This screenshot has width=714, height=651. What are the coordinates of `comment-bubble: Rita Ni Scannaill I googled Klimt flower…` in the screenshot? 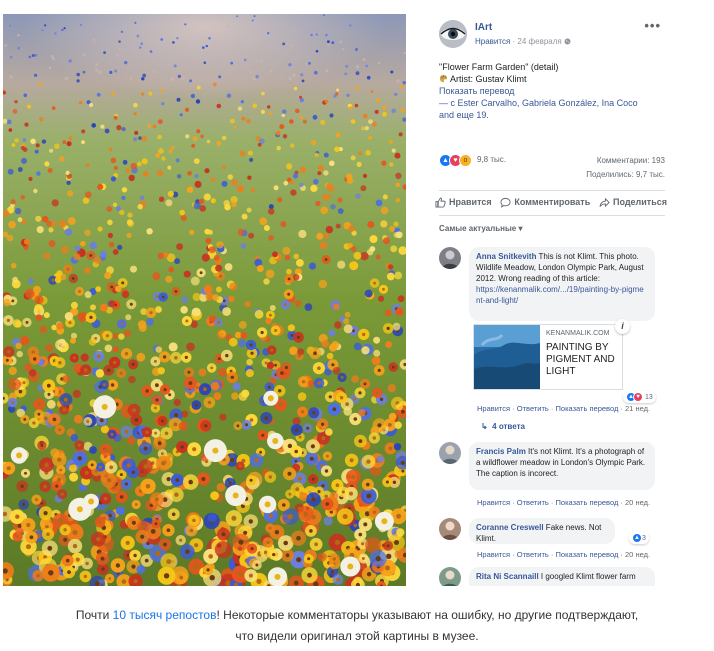 It's located at (562, 576).